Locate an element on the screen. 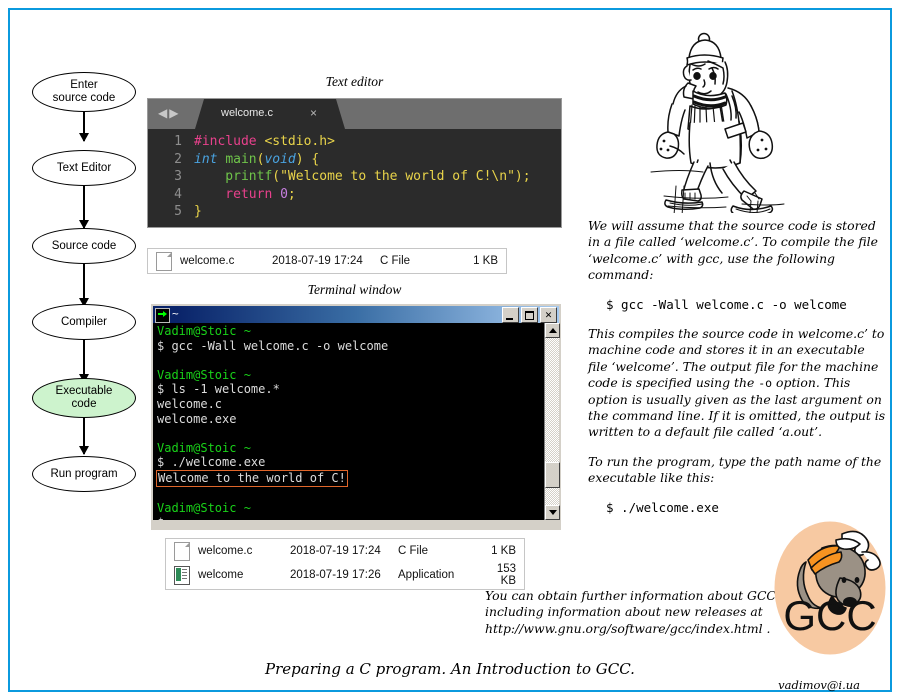 Image resolution: width=900 pixels, height=700 pixels. line-number: 3 is located at coordinates (178, 176).